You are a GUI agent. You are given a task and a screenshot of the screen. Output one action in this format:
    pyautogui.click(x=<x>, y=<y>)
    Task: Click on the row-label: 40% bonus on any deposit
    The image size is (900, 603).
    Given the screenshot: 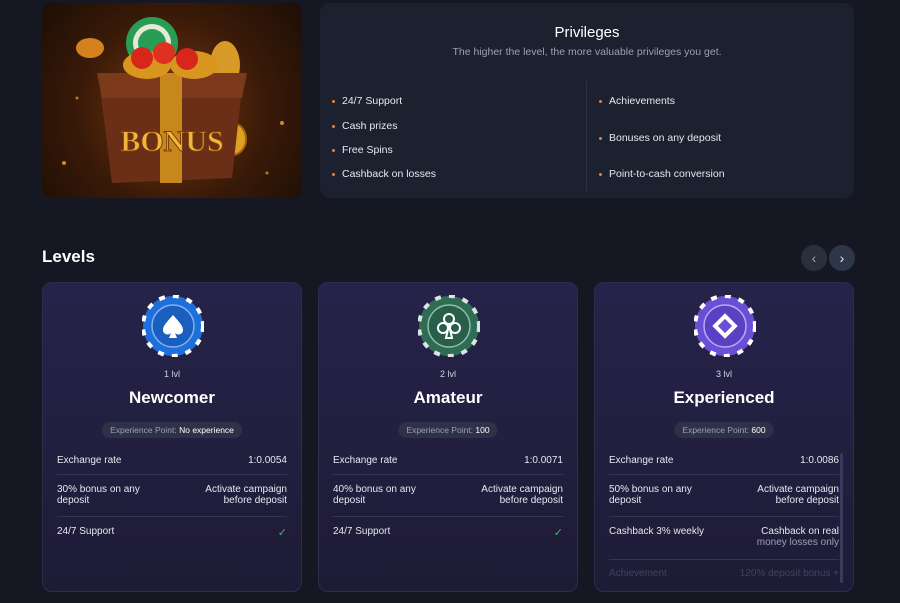 What is the action you would take?
    pyautogui.click(x=374, y=495)
    